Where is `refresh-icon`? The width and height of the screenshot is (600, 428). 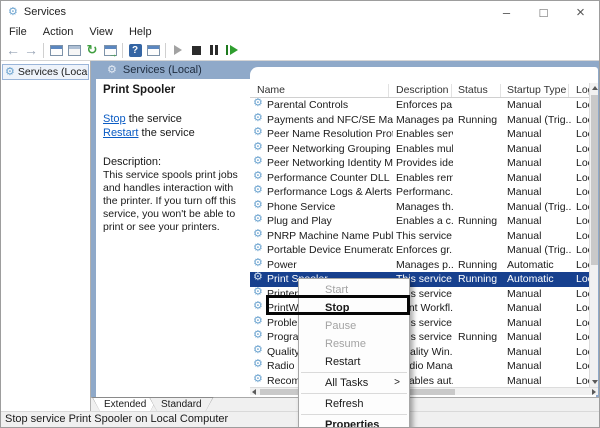
refresh-icon is located at coordinates (92, 50).